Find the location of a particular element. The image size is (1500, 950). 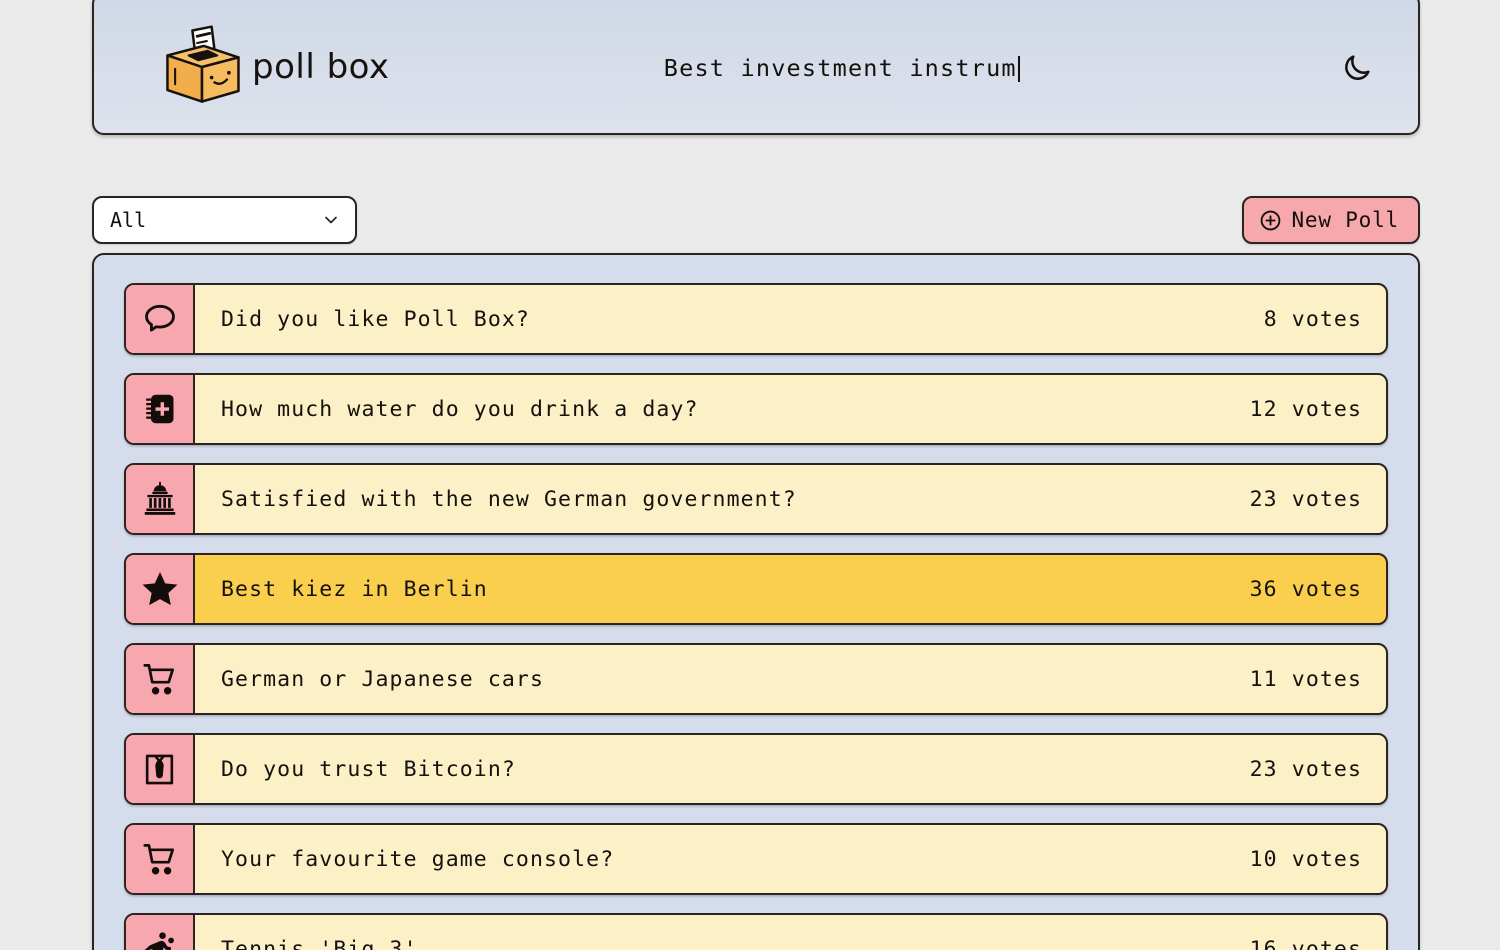

poll-row: Did you like Poll Box? 8 votes is located at coordinates (756, 319).